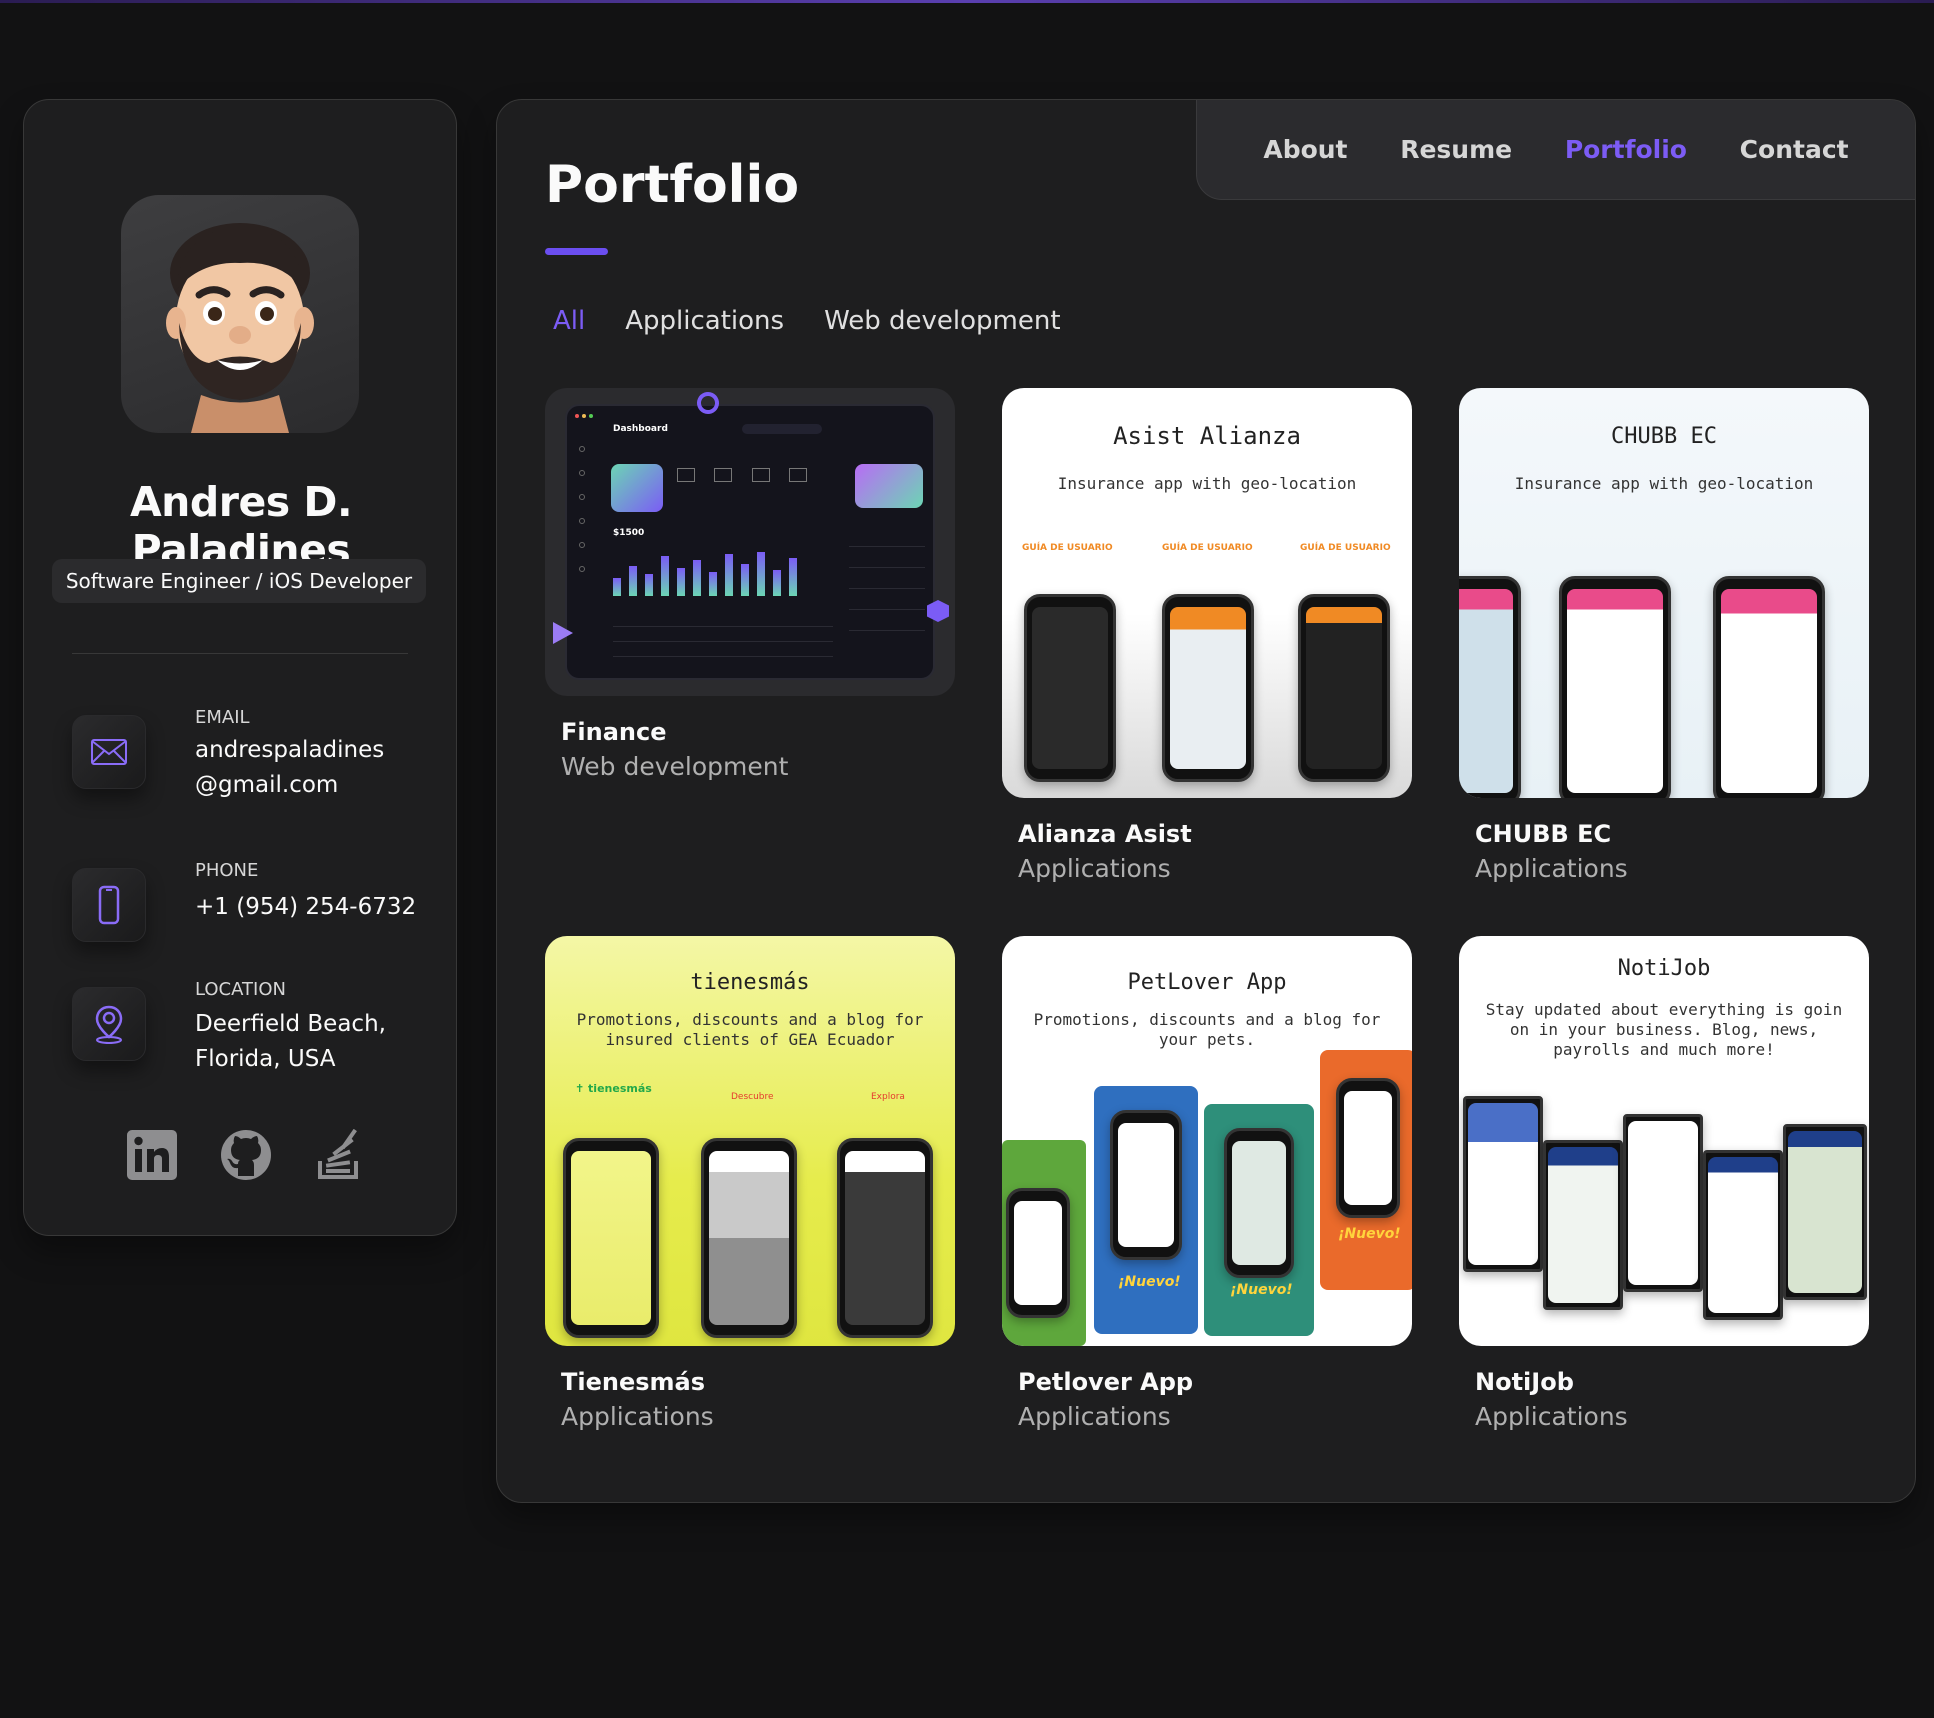 Image resolution: width=1934 pixels, height=1718 pixels. What do you see at coordinates (563, 633) in the screenshot?
I see `triangle-decoration-icon` at bounding box center [563, 633].